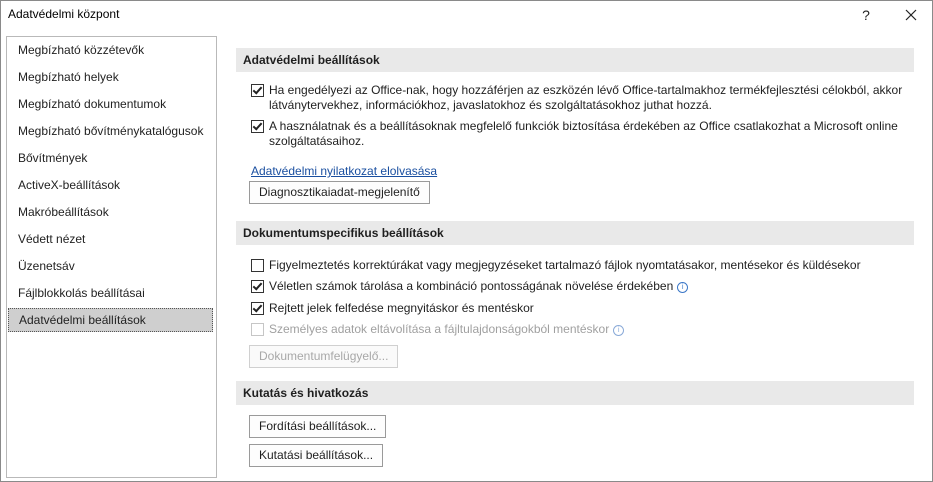 The height and width of the screenshot is (482, 933). I want to click on sidebar-item-macros: Makróbeállítások, so click(110, 212).